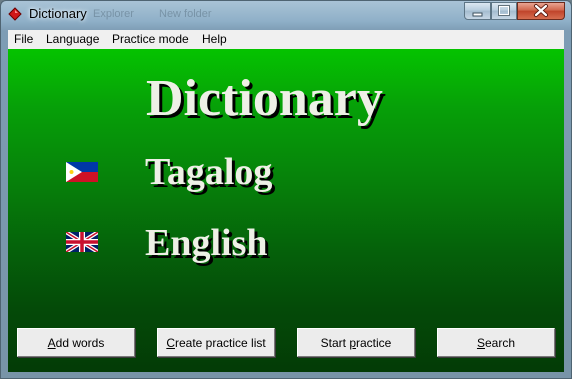  Describe the element at coordinates (58, 13) in the screenshot. I see `window-title: Dictionary` at that location.